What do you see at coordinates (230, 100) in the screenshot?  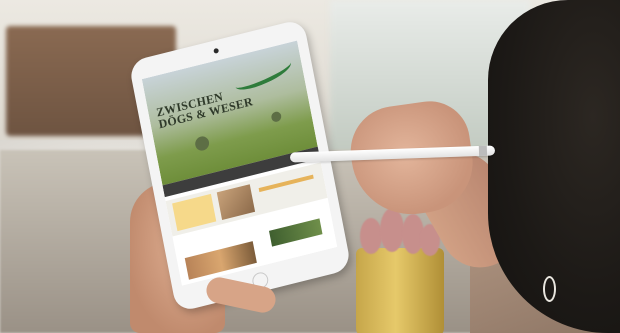 I see `logo-text: ZWISCHEN DÖGS & WESER` at bounding box center [230, 100].